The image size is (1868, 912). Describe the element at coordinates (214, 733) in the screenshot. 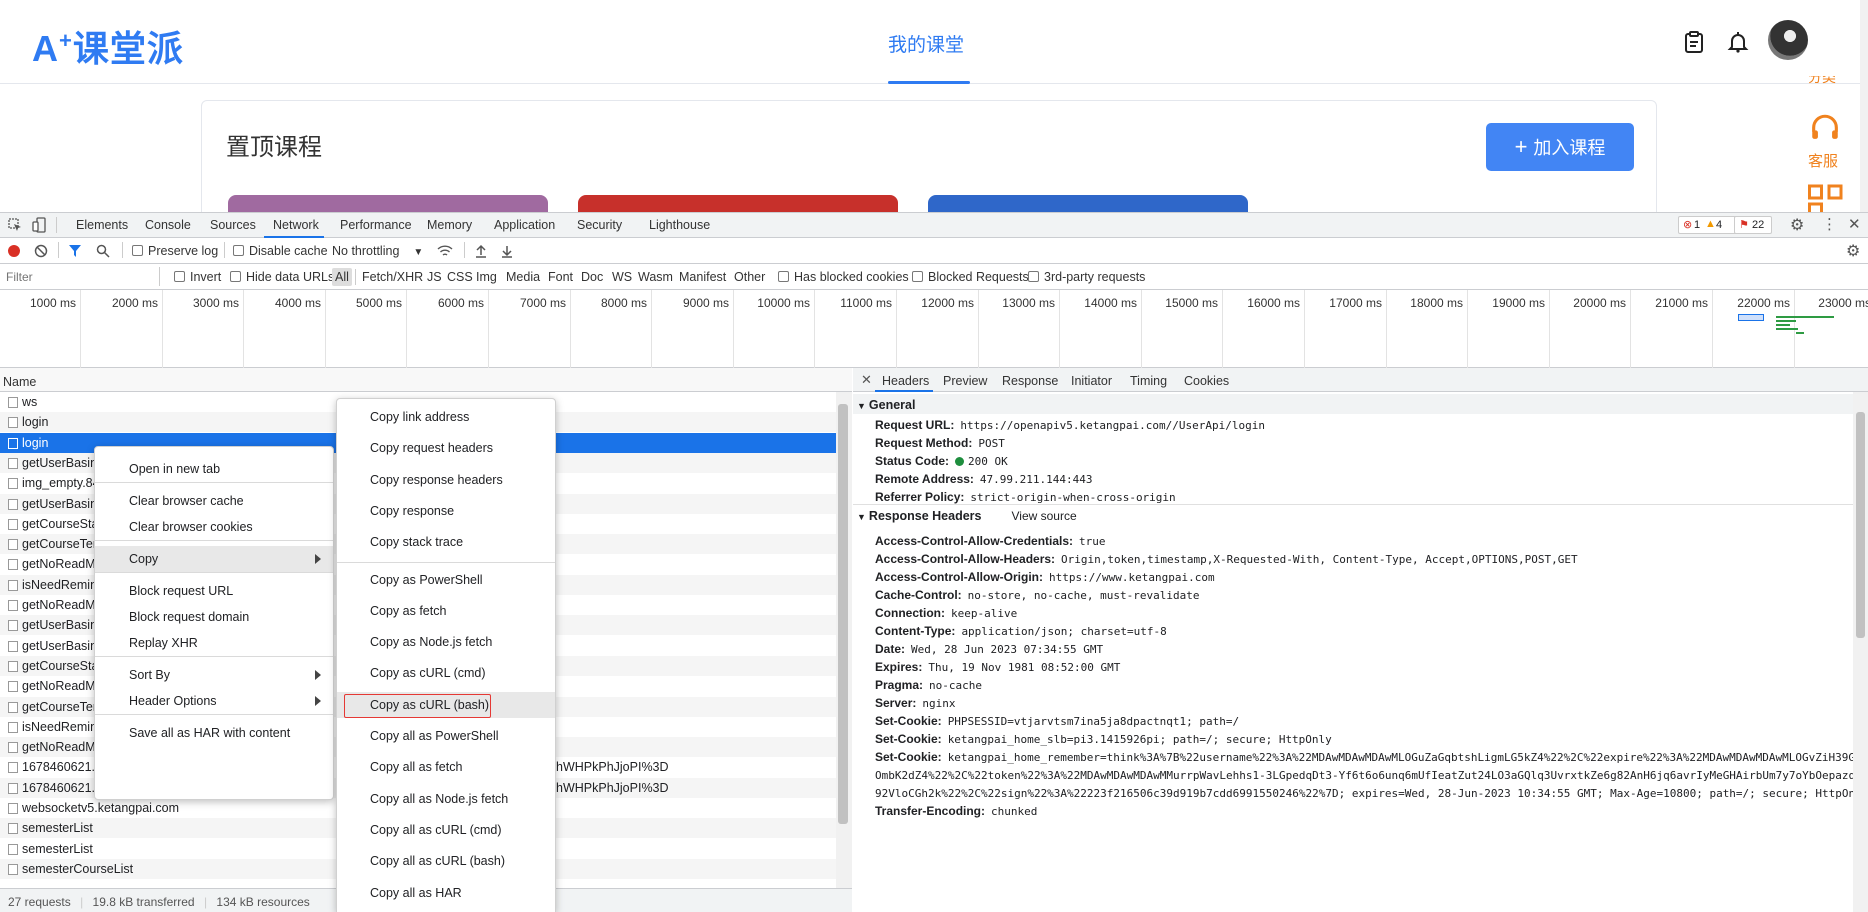

I see `save-all-as-har-item: Save all as HAR with content` at that location.